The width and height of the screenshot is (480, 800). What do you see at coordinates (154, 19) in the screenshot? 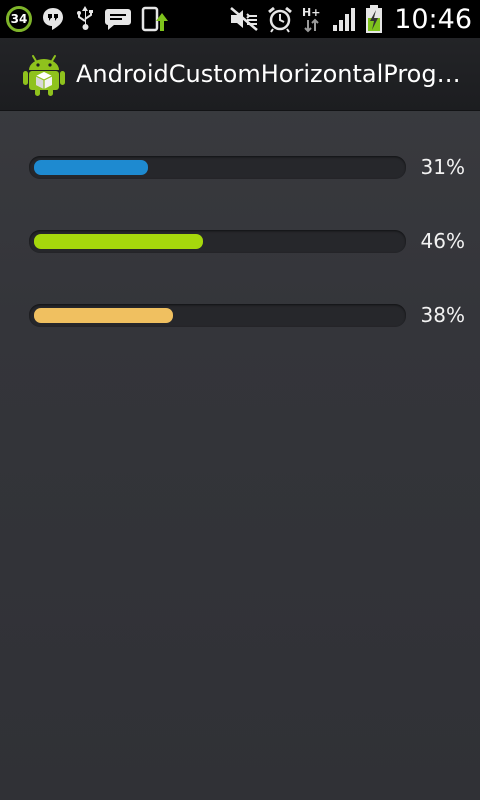
I see `device-update-icon` at bounding box center [154, 19].